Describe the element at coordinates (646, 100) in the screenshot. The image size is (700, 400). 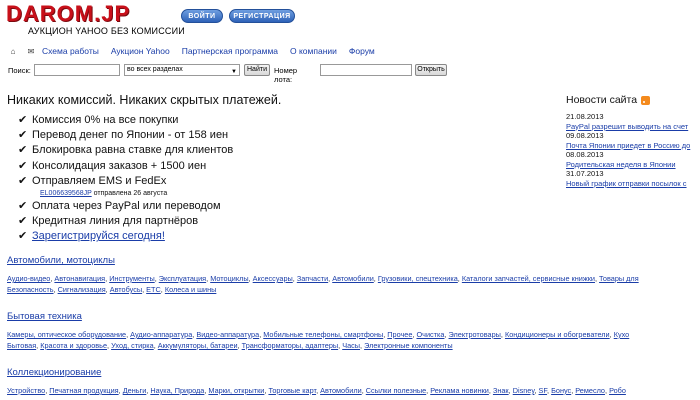
I see `rss-icon` at that location.